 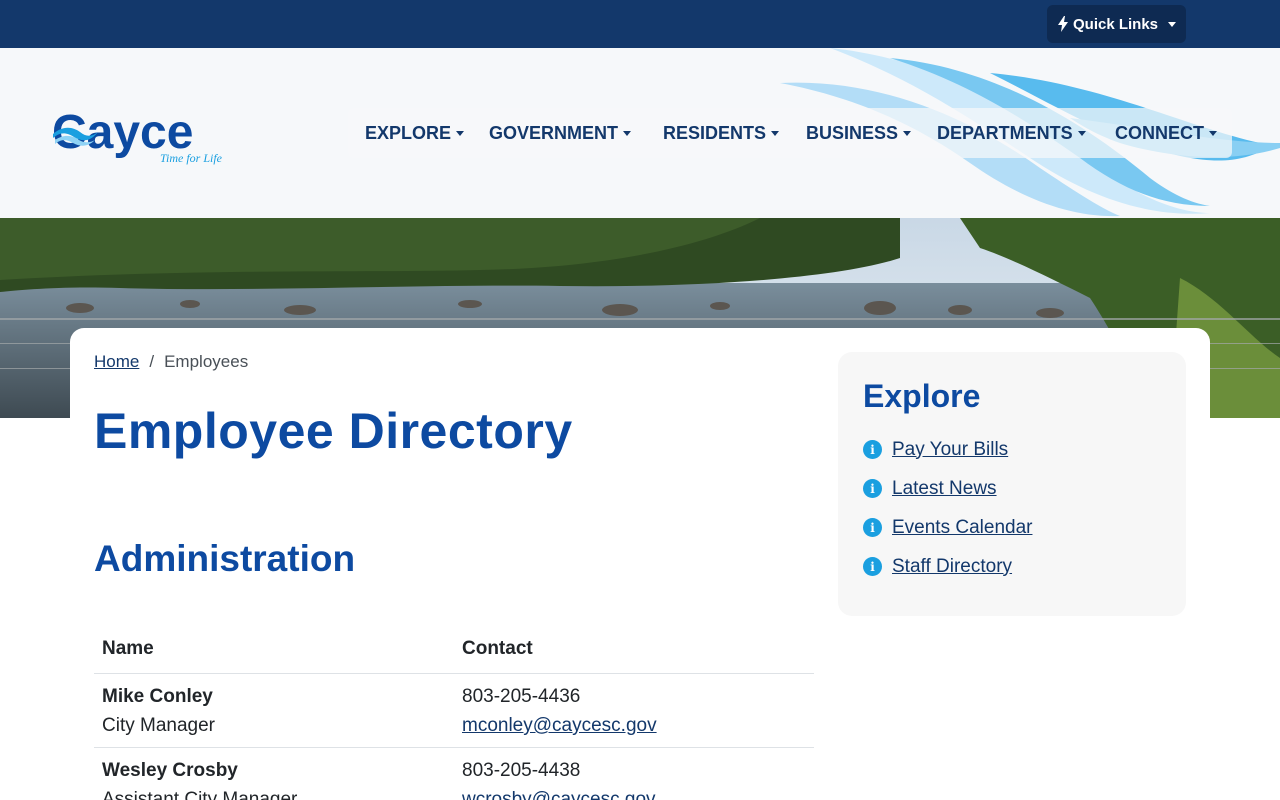 What do you see at coordinates (140, 135) in the screenshot?
I see `cayce-logo: Cayce Time for Life` at bounding box center [140, 135].